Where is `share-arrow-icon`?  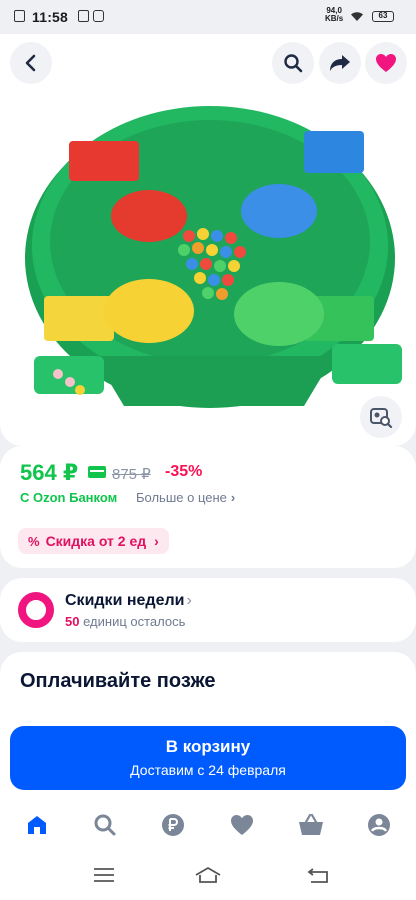
share-arrow-icon is located at coordinates (340, 63).